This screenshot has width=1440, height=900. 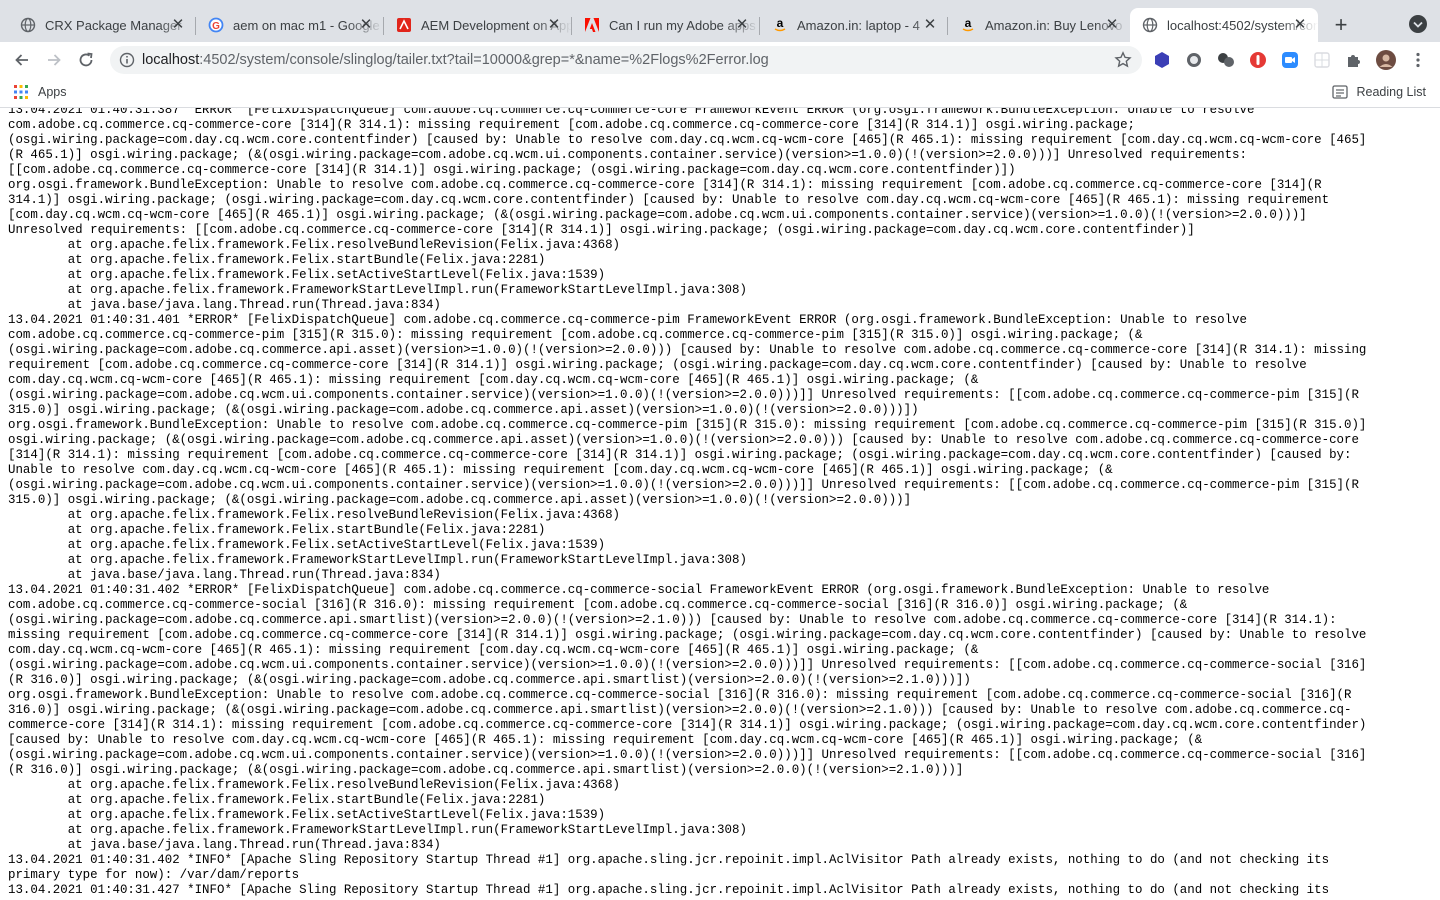 I want to click on extensions-puzzle-icon, so click(x=1354, y=60).